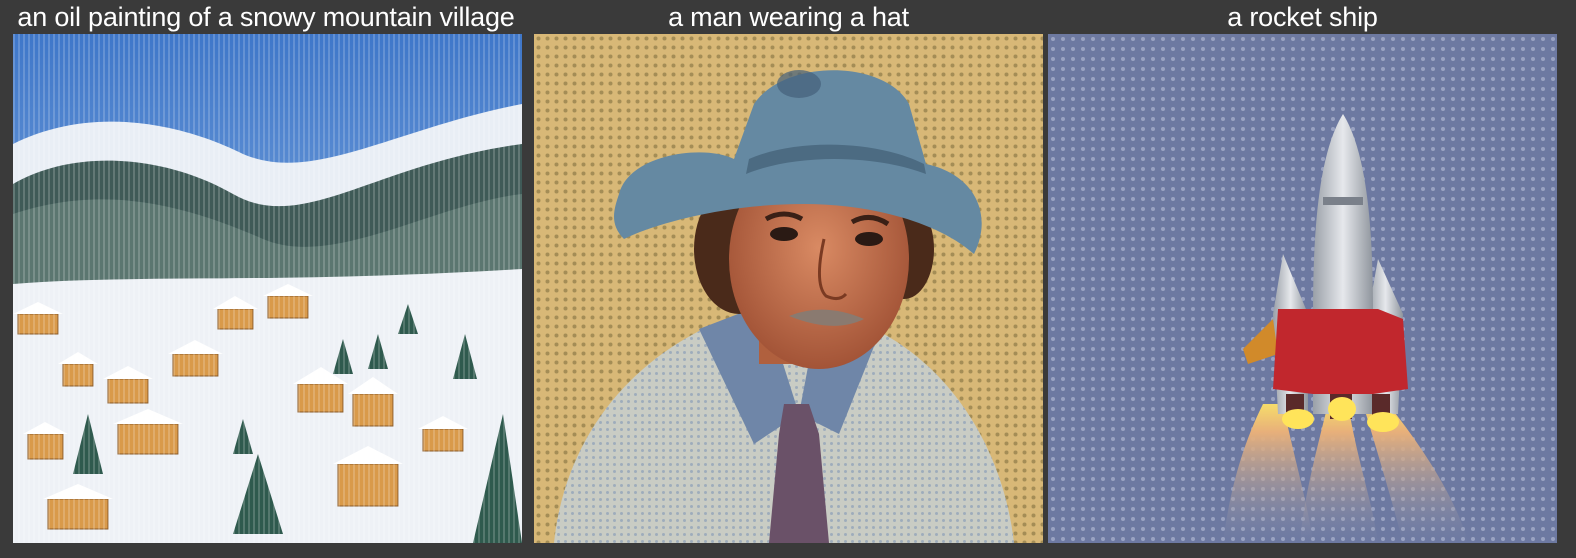 Image resolution: width=1576 pixels, height=558 pixels. I want to click on panel-caption: a man wearing a hat, so click(788, 17).